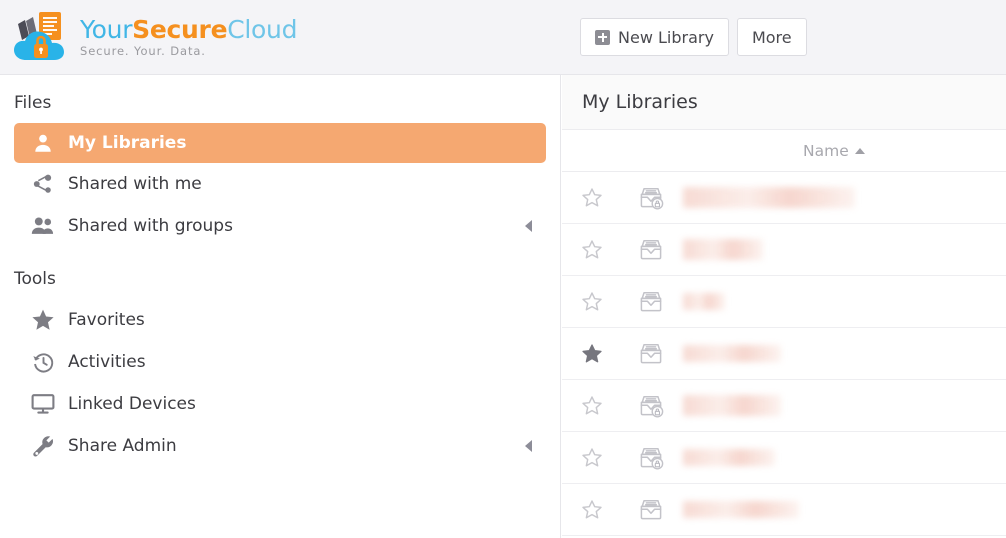 The height and width of the screenshot is (538, 1006). What do you see at coordinates (280, 320) in the screenshot?
I see `sidebar-item-favorites: Favorites` at bounding box center [280, 320].